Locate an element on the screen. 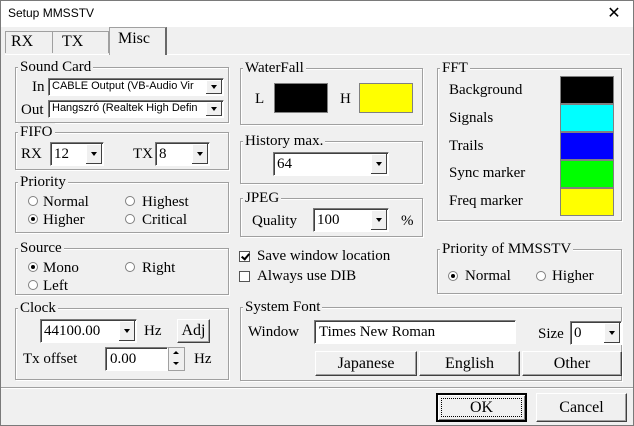  fft-trails-color is located at coordinates (587, 146).